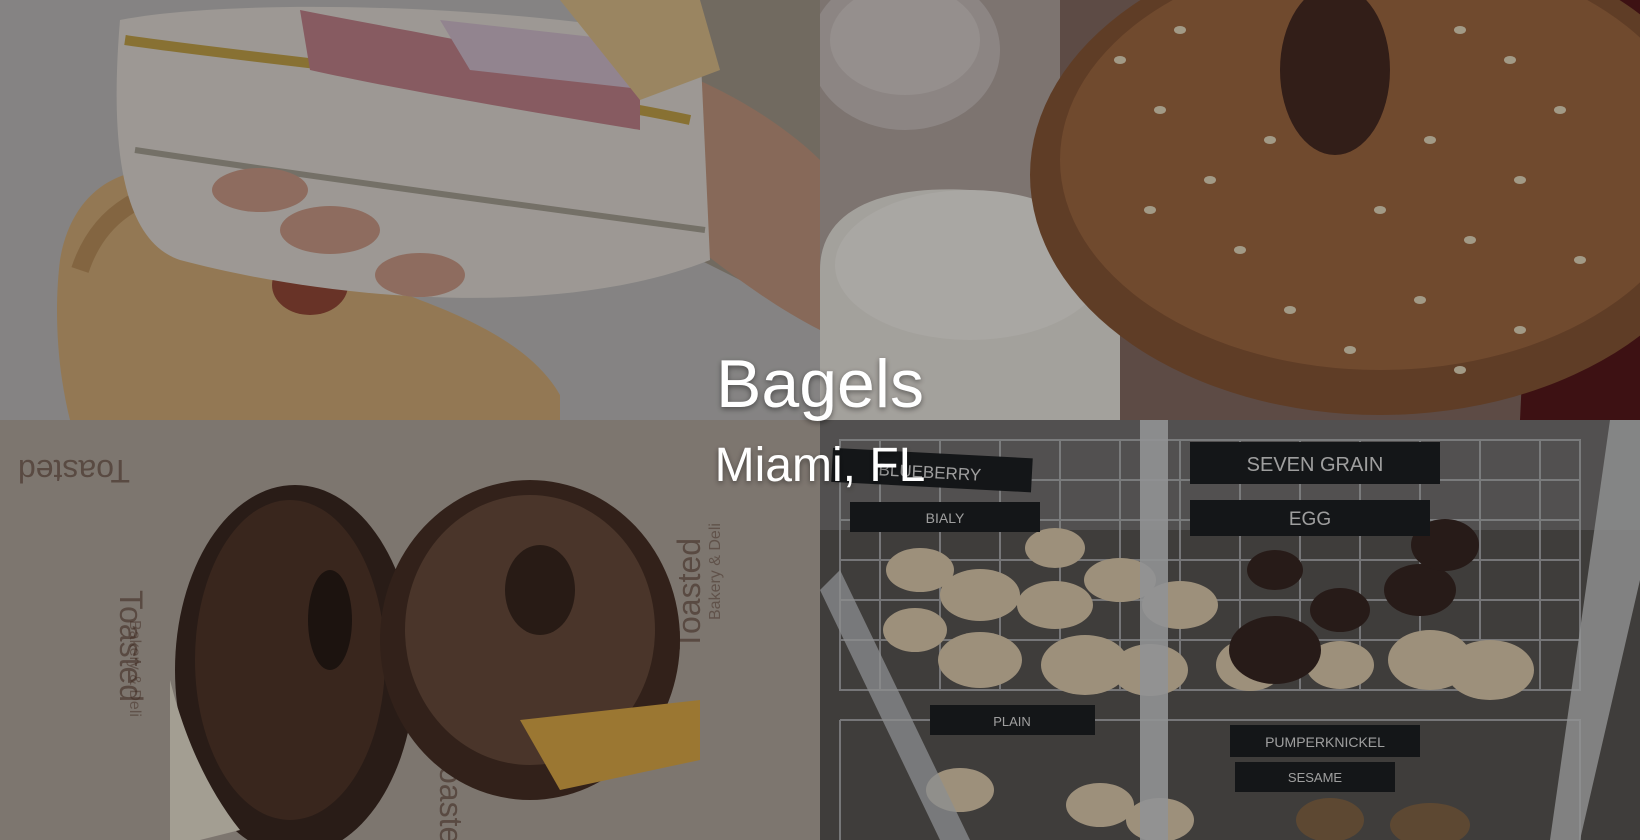 Image resolution: width=1640 pixels, height=840 pixels. What do you see at coordinates (820, 465) in the screenshot?
I see `location-subtitle: Miami, FL` at bounding box center [820, 465].